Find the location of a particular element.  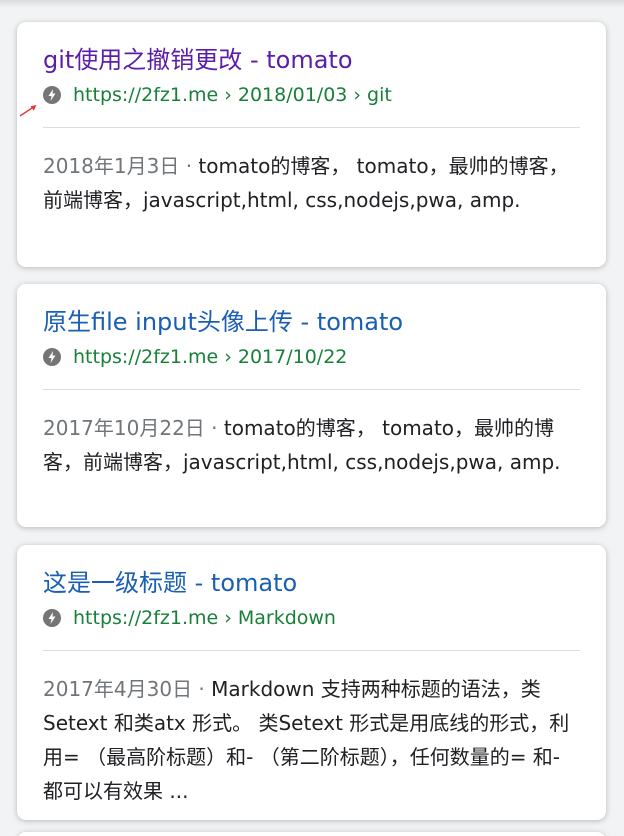

result-title-link: 原生file input头像上传 - tomato is located at coordinates (313, 322).